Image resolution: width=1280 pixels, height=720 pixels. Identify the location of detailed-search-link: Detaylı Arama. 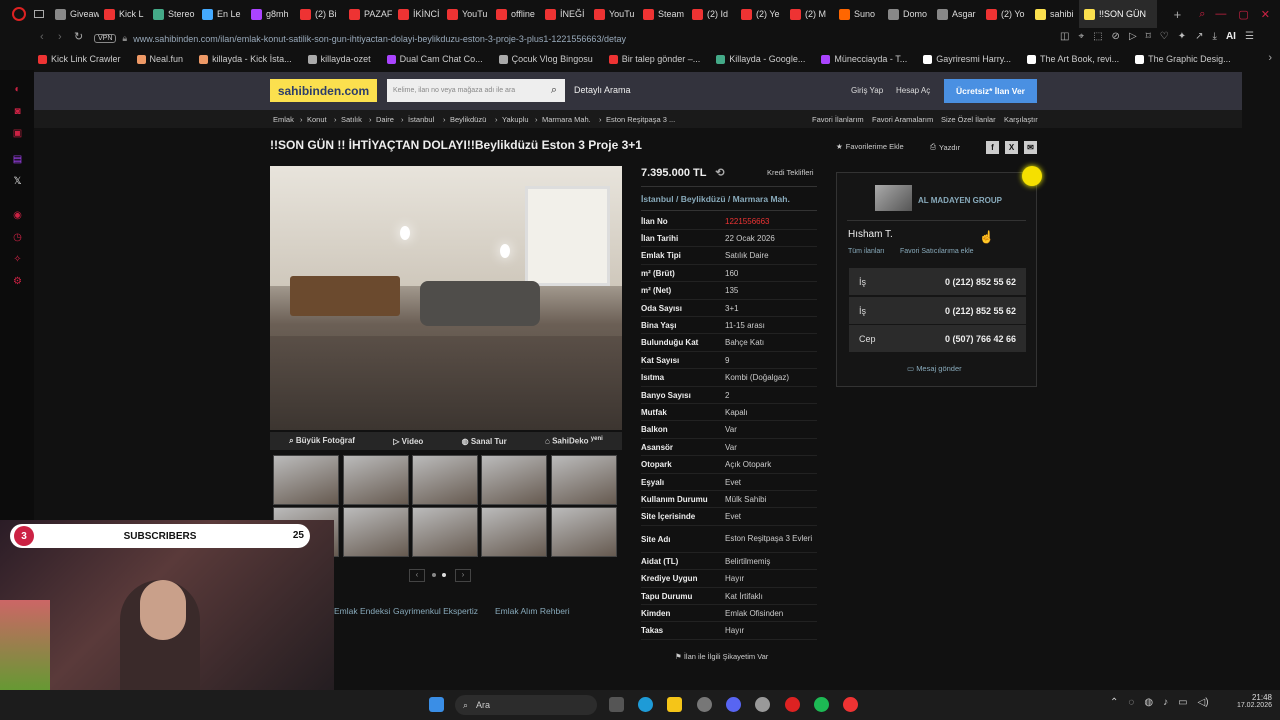
(602, 90).